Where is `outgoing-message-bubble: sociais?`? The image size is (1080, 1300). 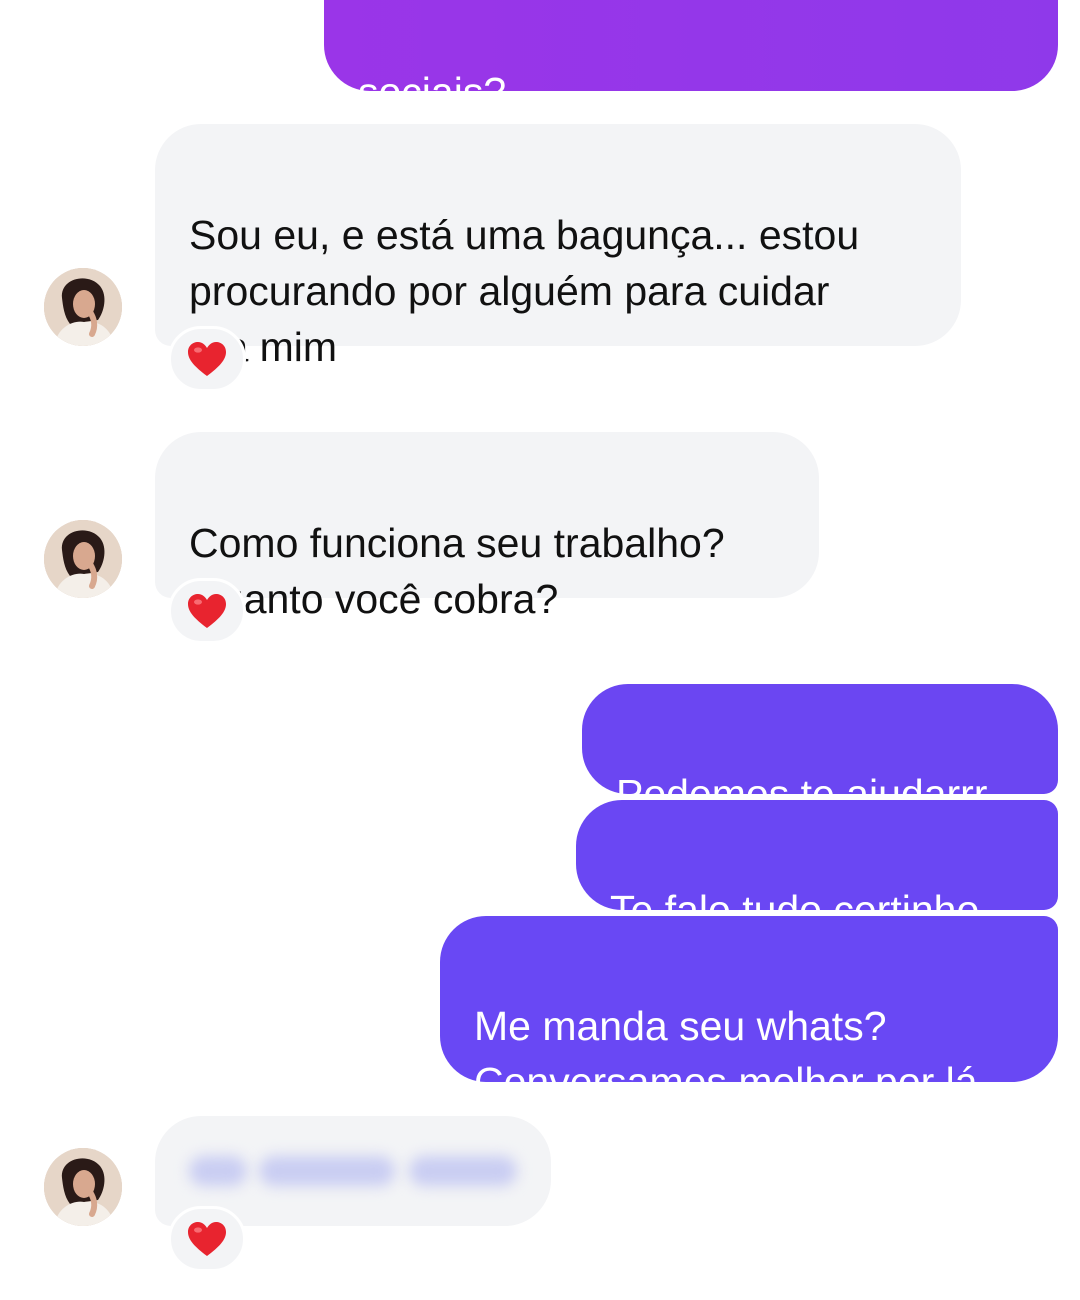 outgoing-message-bubble: sociais? is located at coordinates (691, 57).